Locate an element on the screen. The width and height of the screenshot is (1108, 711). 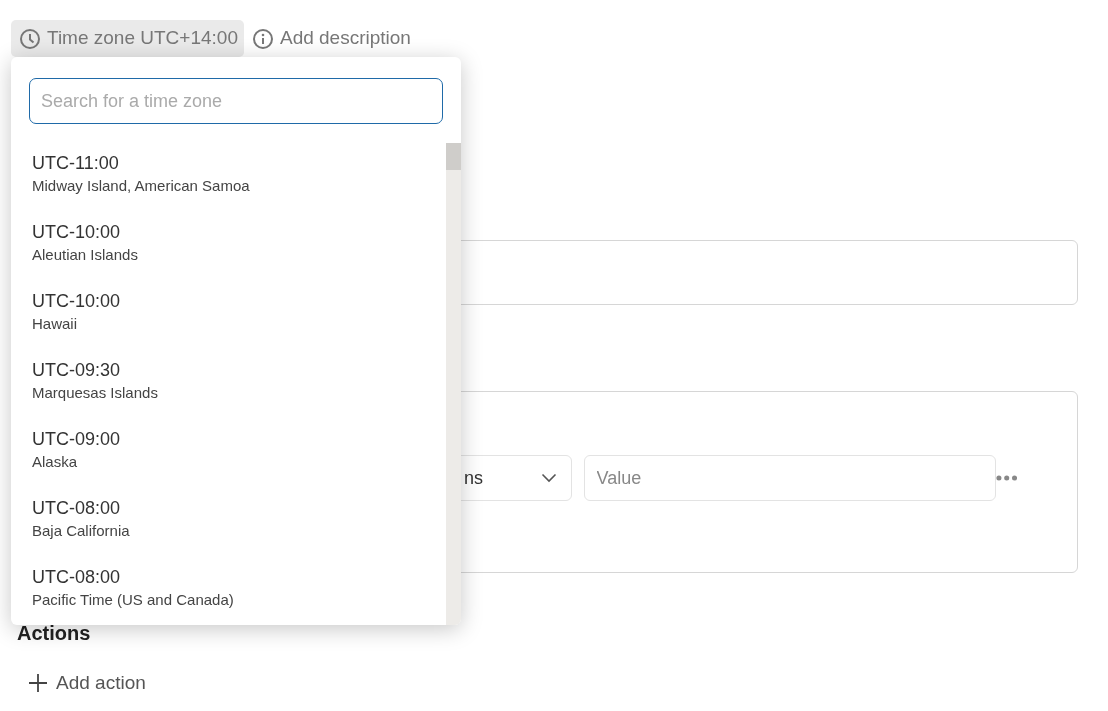
add-action-button: Add action is located at coordinates (87, 683).